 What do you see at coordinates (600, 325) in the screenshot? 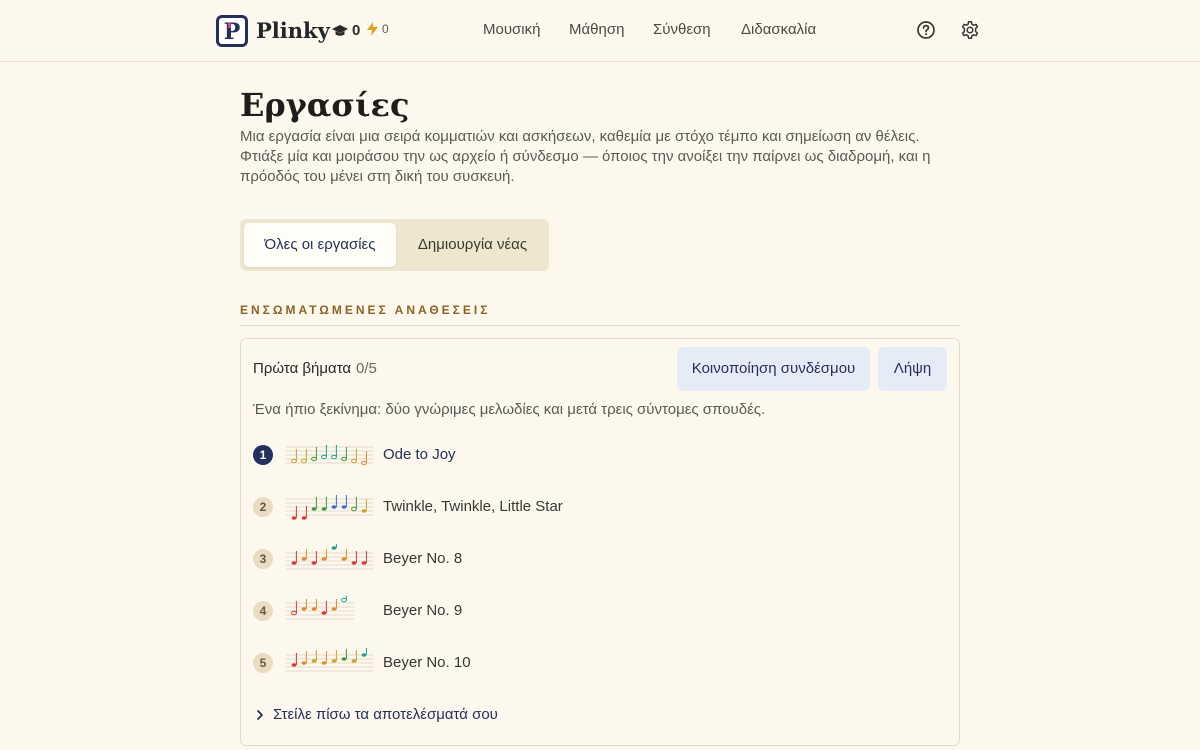
I see `section-divider` at bounding box center [600, 325].